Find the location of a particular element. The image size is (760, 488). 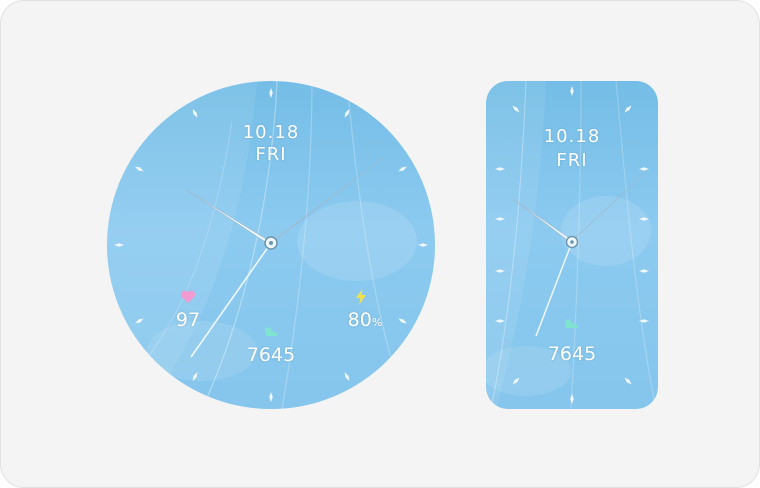

round-clock-hands is located at coordinates (284, 257).